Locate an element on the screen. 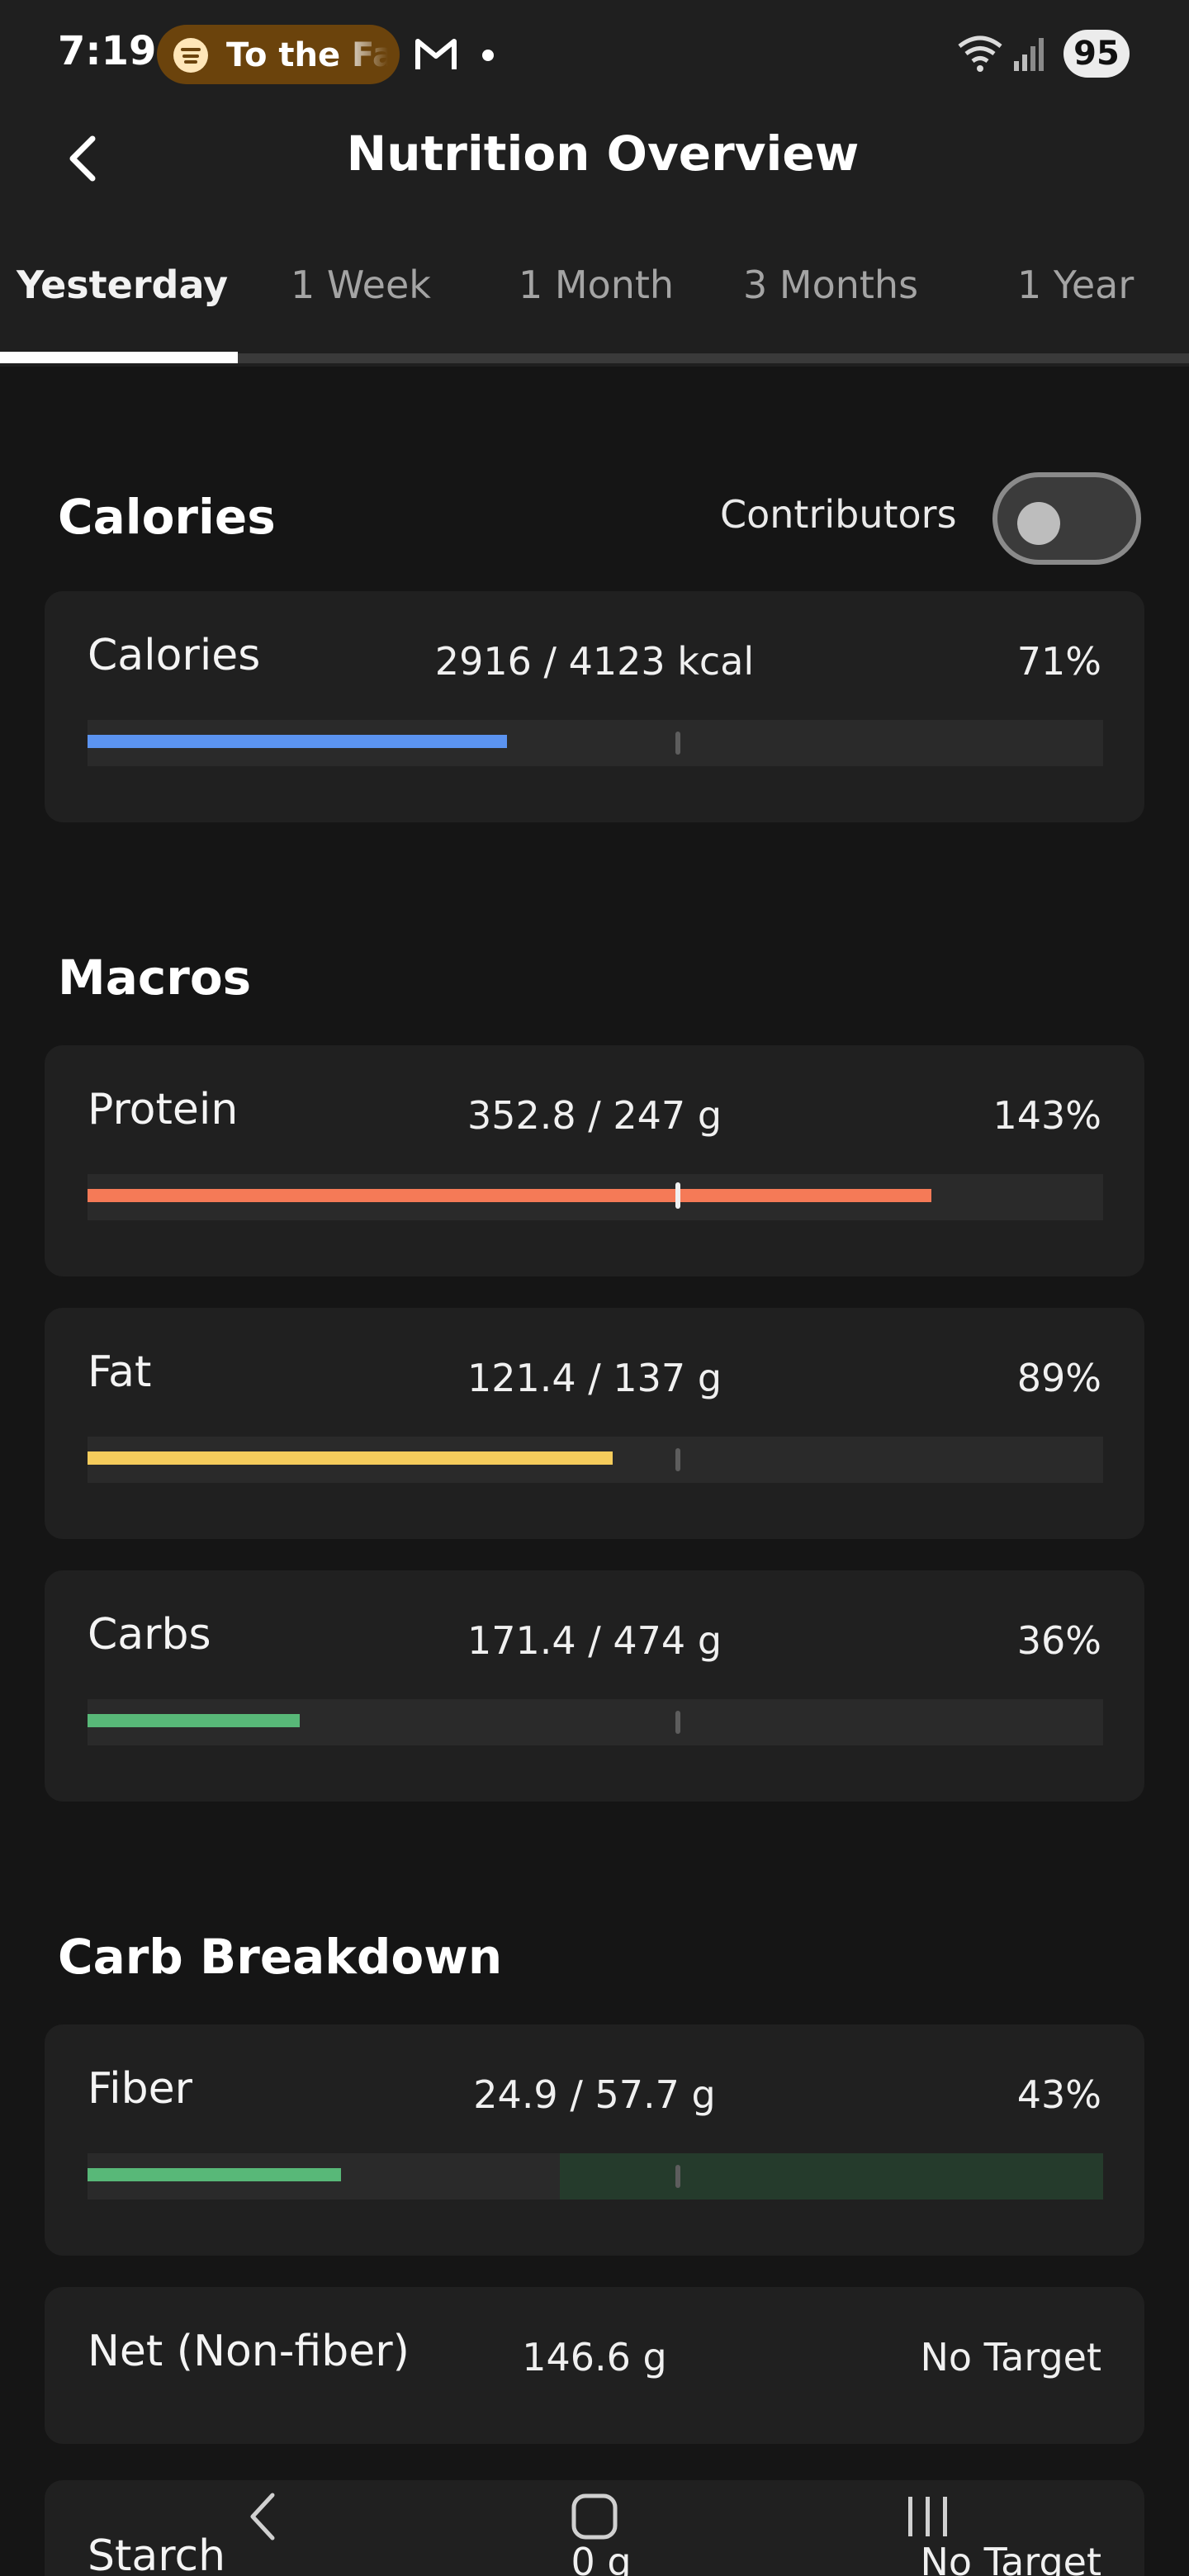 The width and height of the screenshot is (1189, 2576). nav-home-button is located at coordinates (594, 2516).